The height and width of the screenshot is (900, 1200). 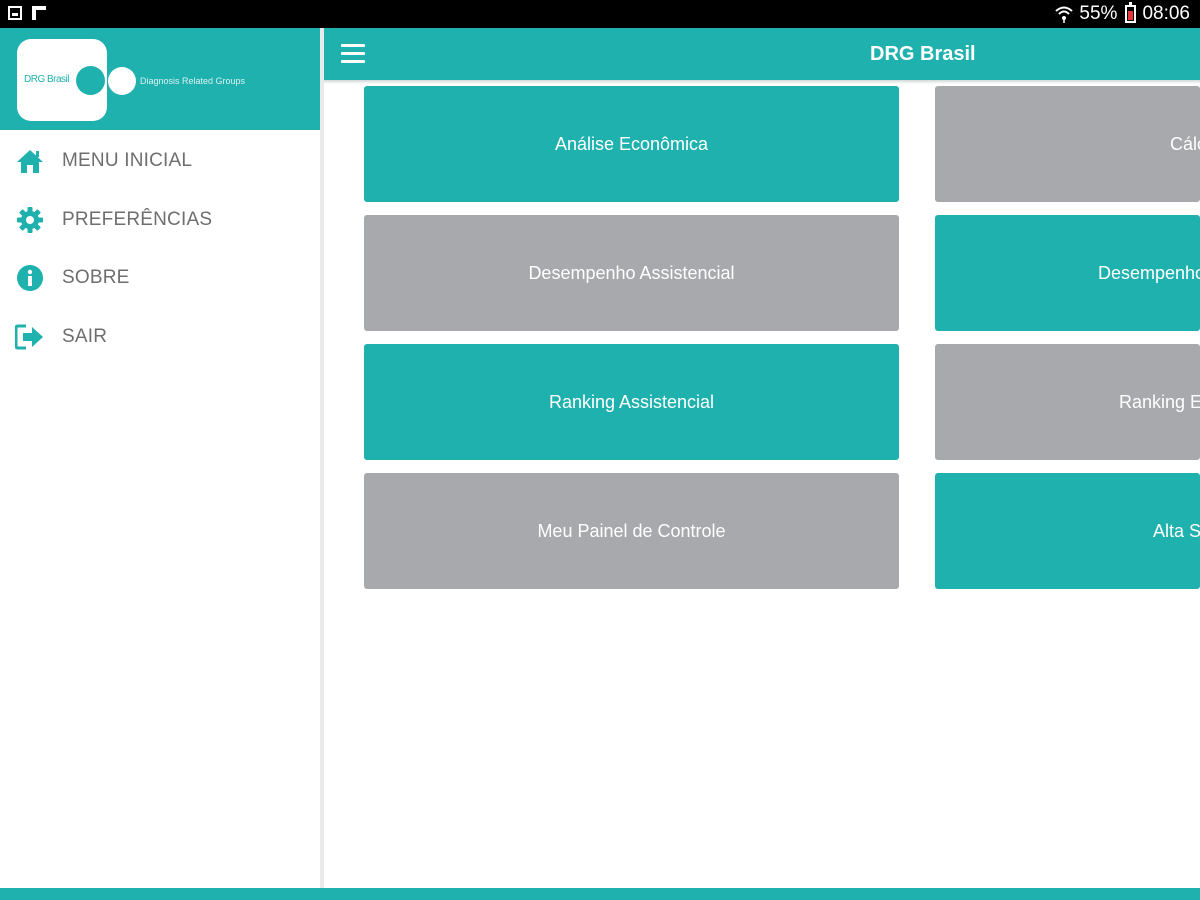 What do you see at coordinates (1166, 13) in the screenshot?
I see `clock: 08:06` at bounding box center [1166, 13].